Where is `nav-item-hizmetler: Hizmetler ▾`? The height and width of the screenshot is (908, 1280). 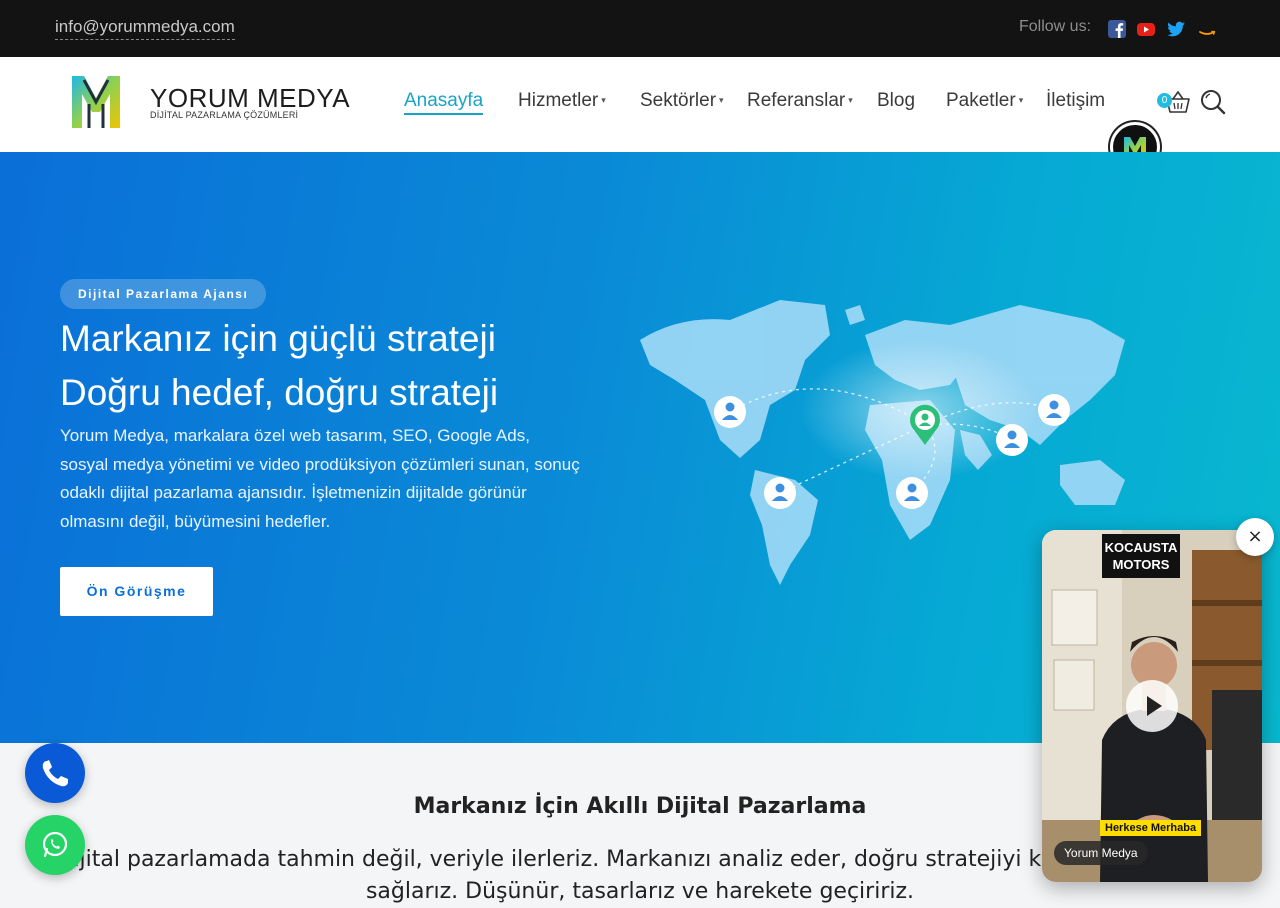
nav-item-hizmetler: Hizmetler ▾ is located at coordinates (562, 101).